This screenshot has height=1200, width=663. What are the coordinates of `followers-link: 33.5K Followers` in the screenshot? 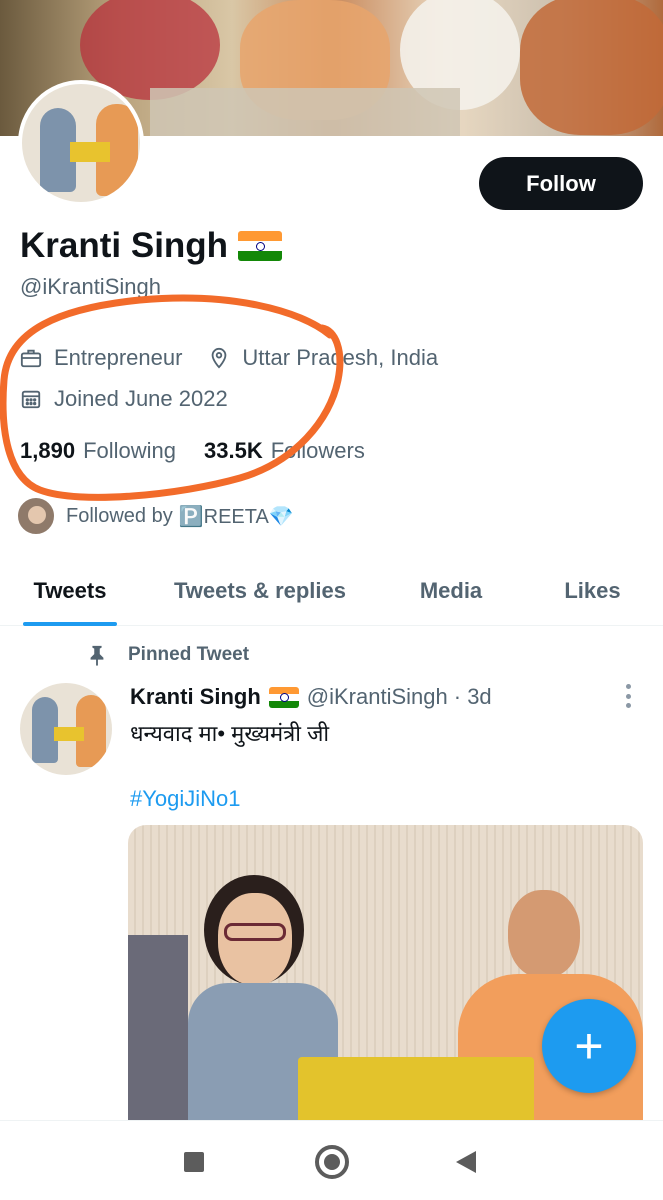 It's located at (284, 451).